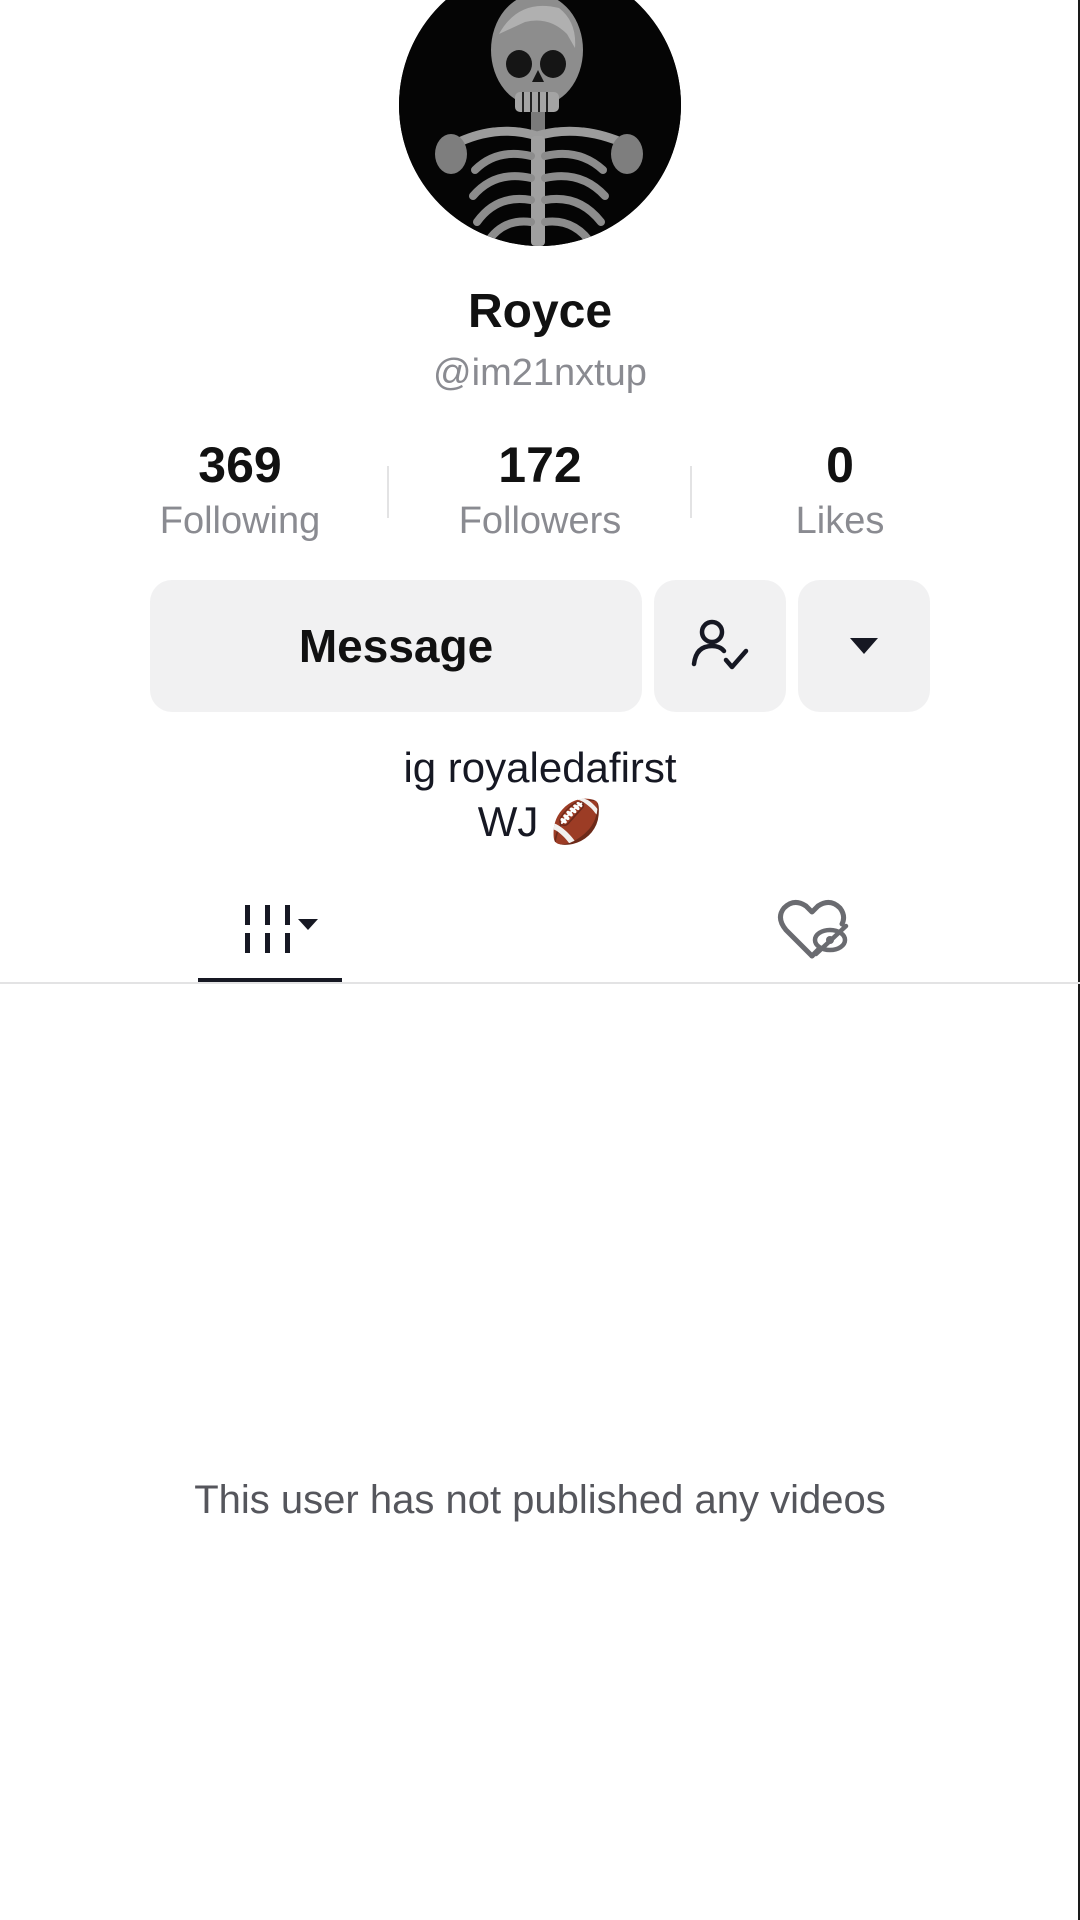 This screenshot has height=1920, width=1080. I want to click on caret-down-icon, so click(864, 646).